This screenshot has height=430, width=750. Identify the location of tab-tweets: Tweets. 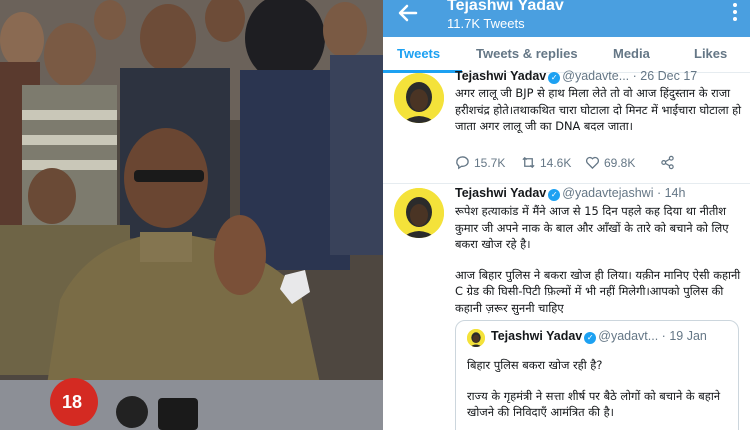
(418, 53).